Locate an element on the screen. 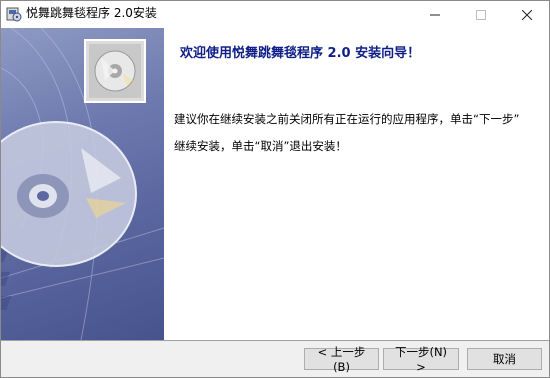 The width and height of the screenshot is (550, 378). close-icon is located at coordinates (527, 14).